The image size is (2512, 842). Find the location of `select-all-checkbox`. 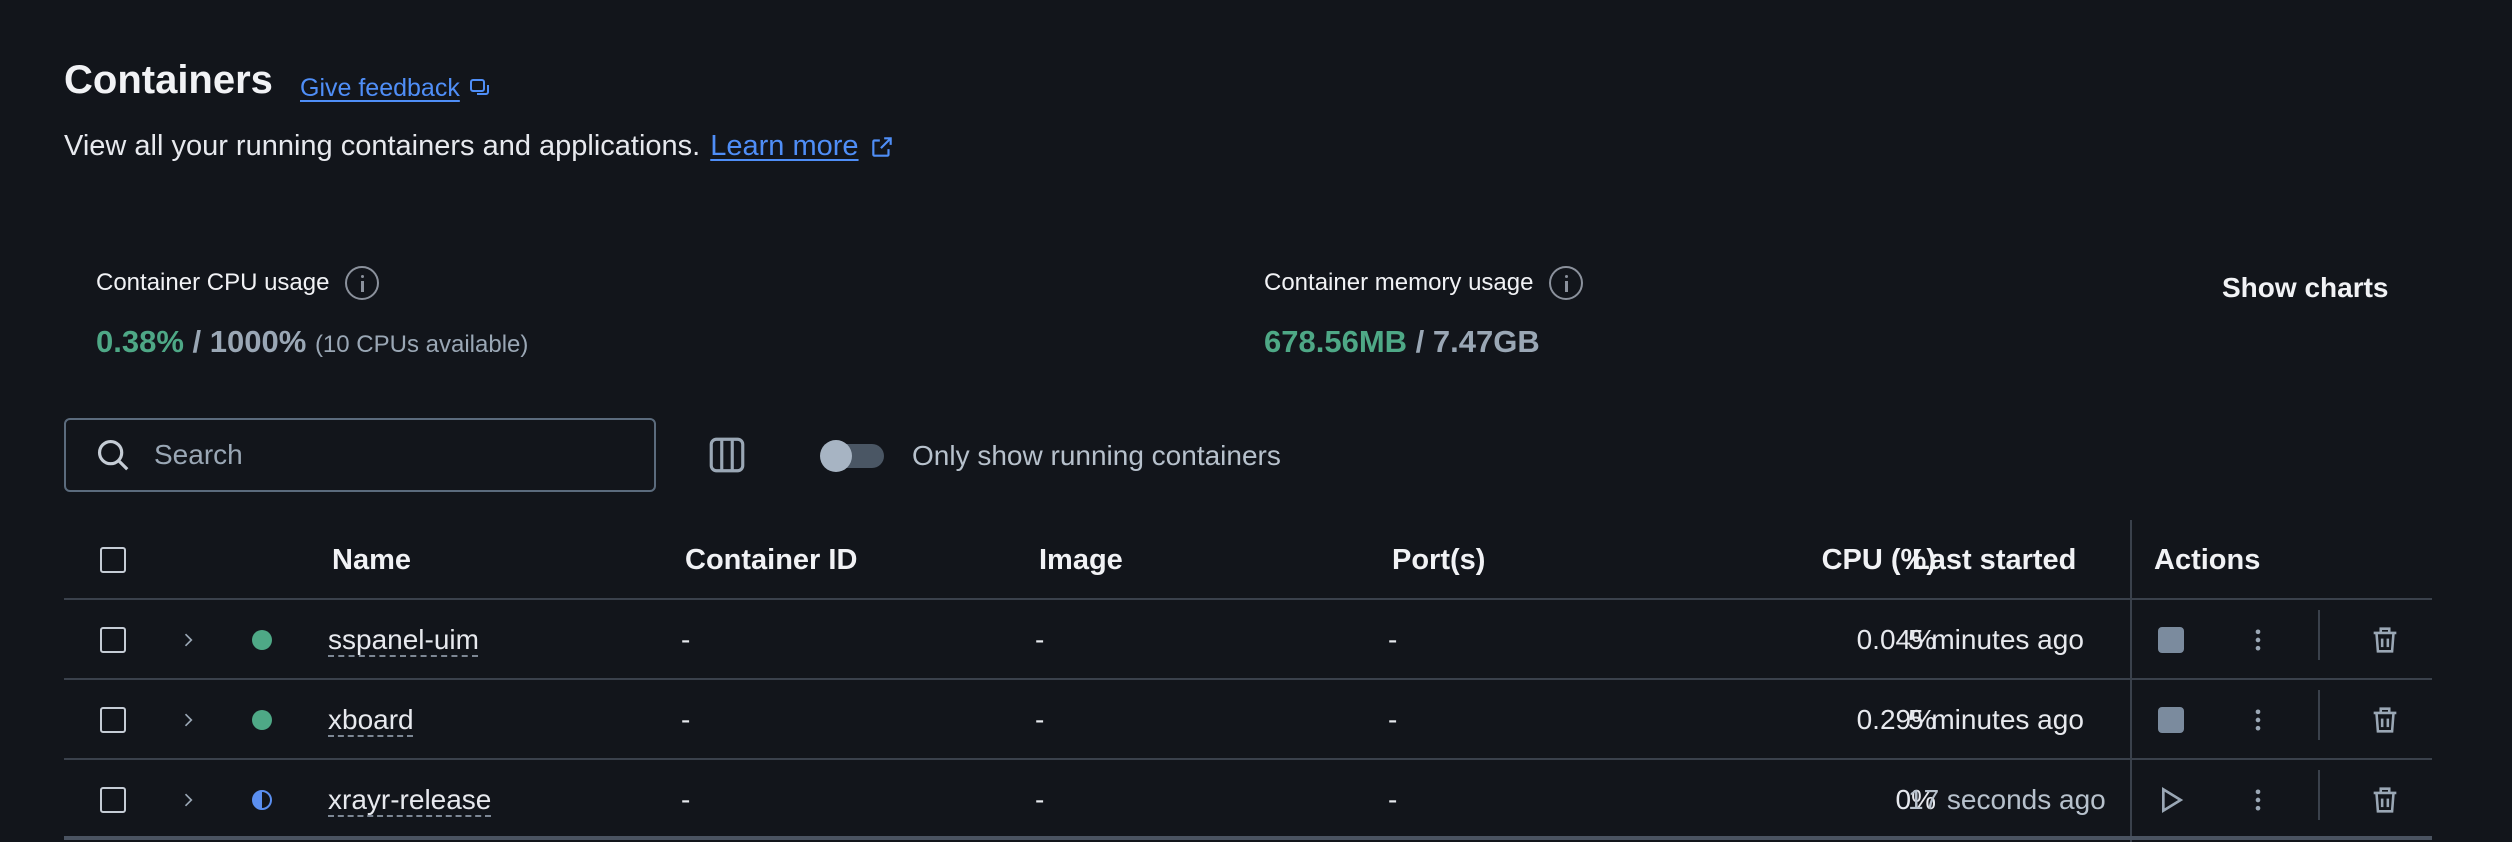

select-all-checkbox is located at coordinates (113, 560).